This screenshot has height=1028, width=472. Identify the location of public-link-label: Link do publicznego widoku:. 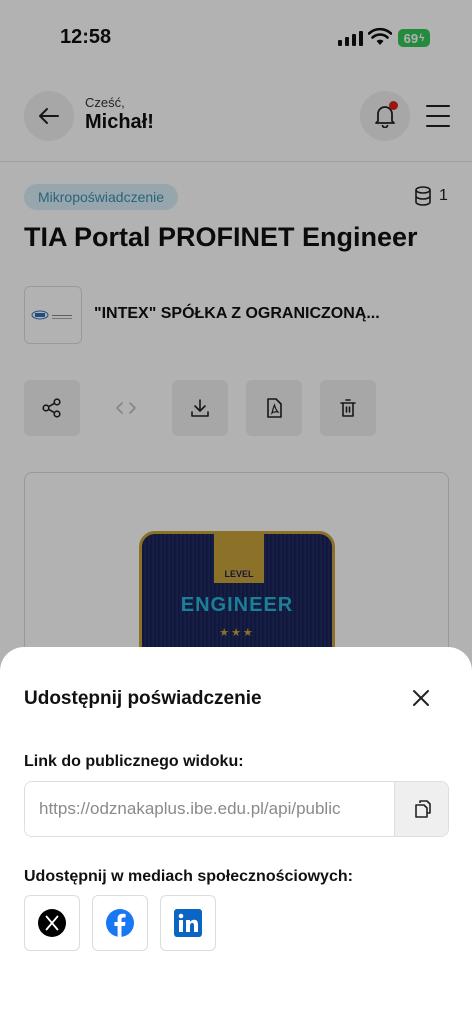
(134, 761).